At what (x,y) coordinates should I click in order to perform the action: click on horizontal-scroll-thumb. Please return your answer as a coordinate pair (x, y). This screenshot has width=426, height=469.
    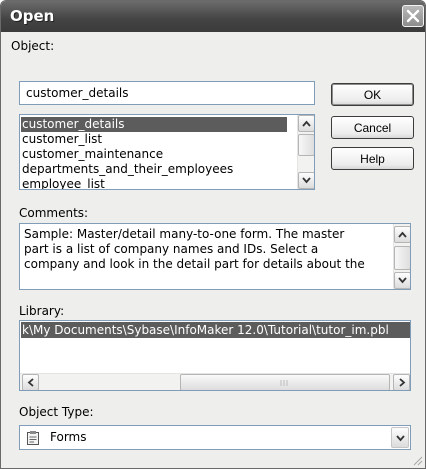
    Looking at the image, I should click on (285, 382).